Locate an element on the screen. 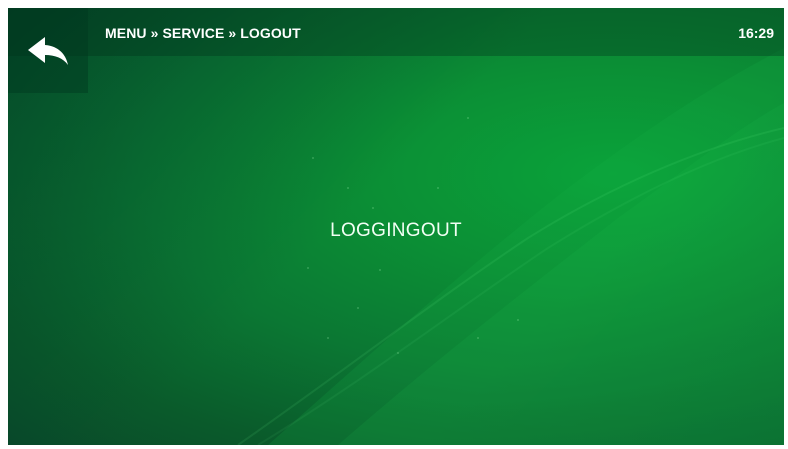 The width and height of the screenshot is (788, 449). status-message: LOGGINGOUT is located at coordinates (396, 230).